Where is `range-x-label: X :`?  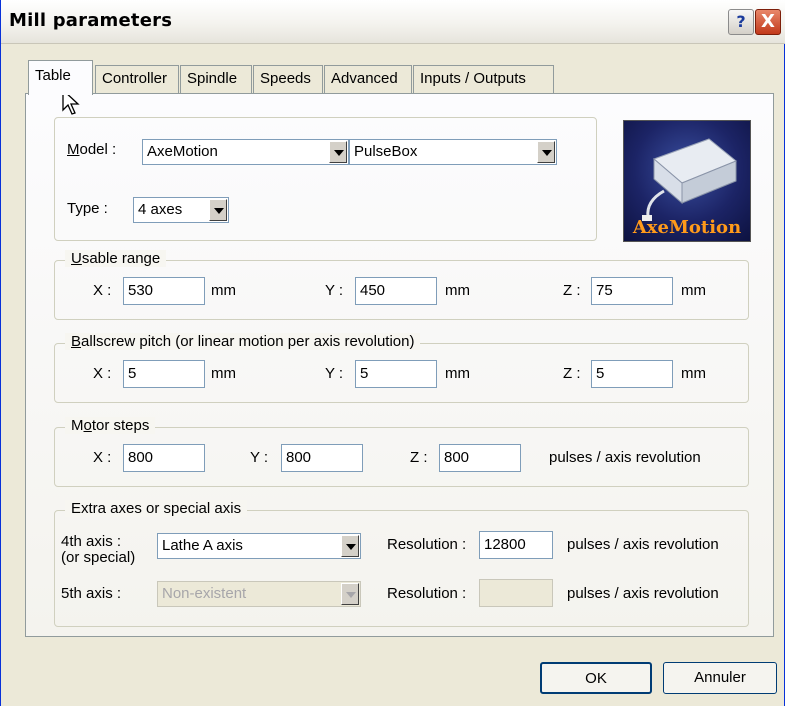
range-x-label: X : is located at coordinates (102, 290).